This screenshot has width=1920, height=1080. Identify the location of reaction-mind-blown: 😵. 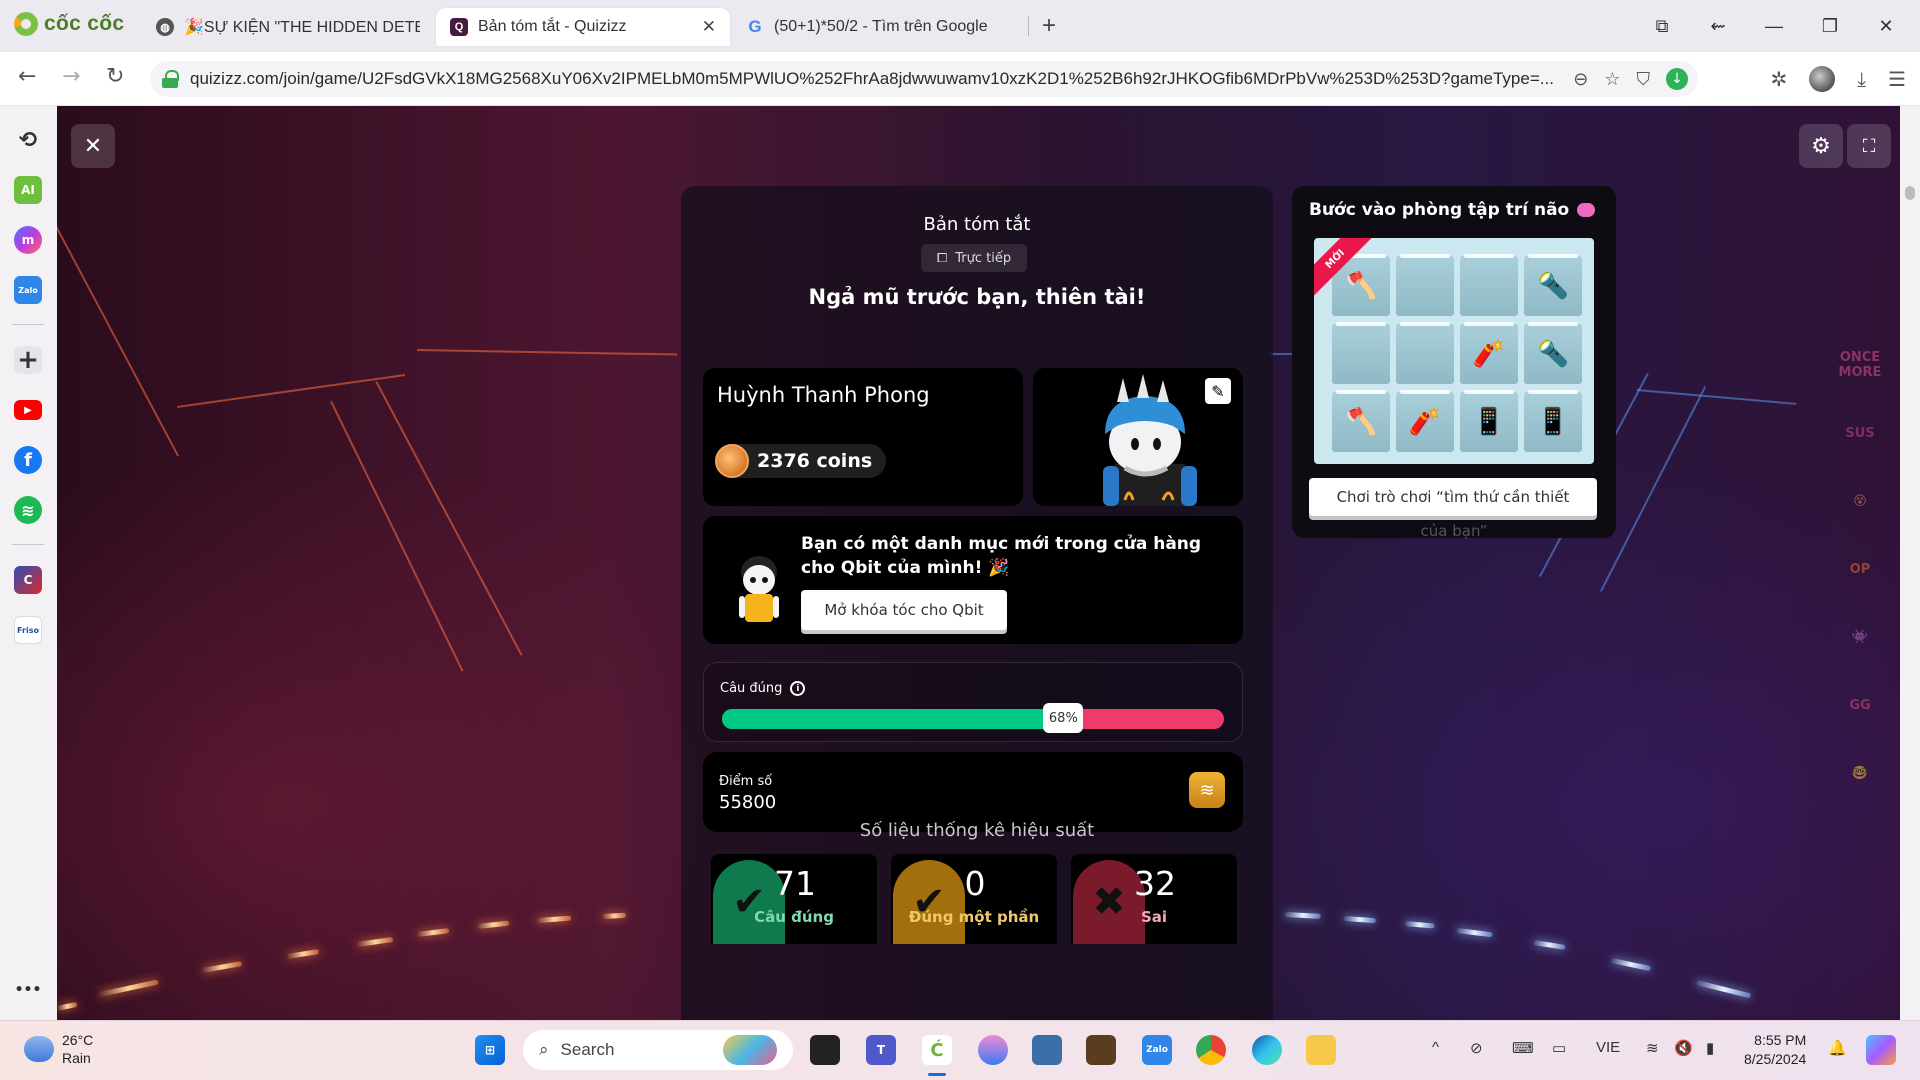
(1860, 501).